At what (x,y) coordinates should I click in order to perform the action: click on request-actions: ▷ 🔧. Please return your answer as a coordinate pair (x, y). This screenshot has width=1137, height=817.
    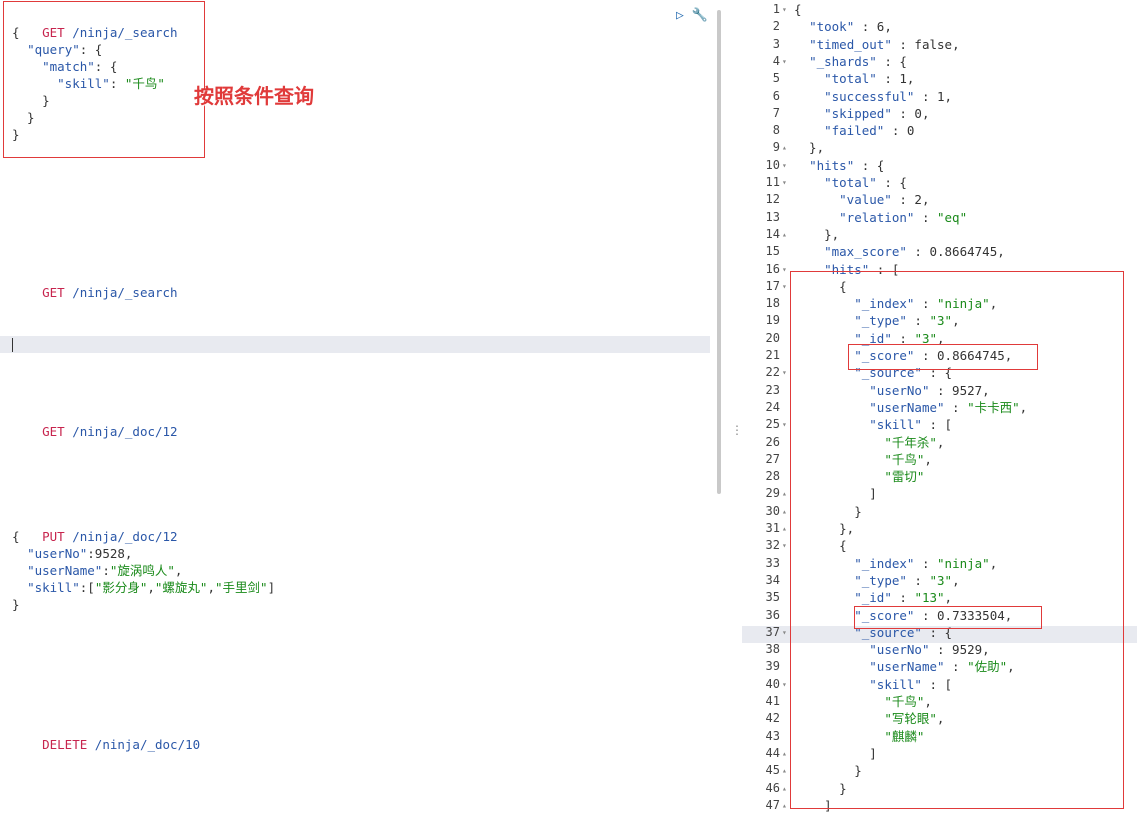
    Looking at the image, I should click on (692, 15).